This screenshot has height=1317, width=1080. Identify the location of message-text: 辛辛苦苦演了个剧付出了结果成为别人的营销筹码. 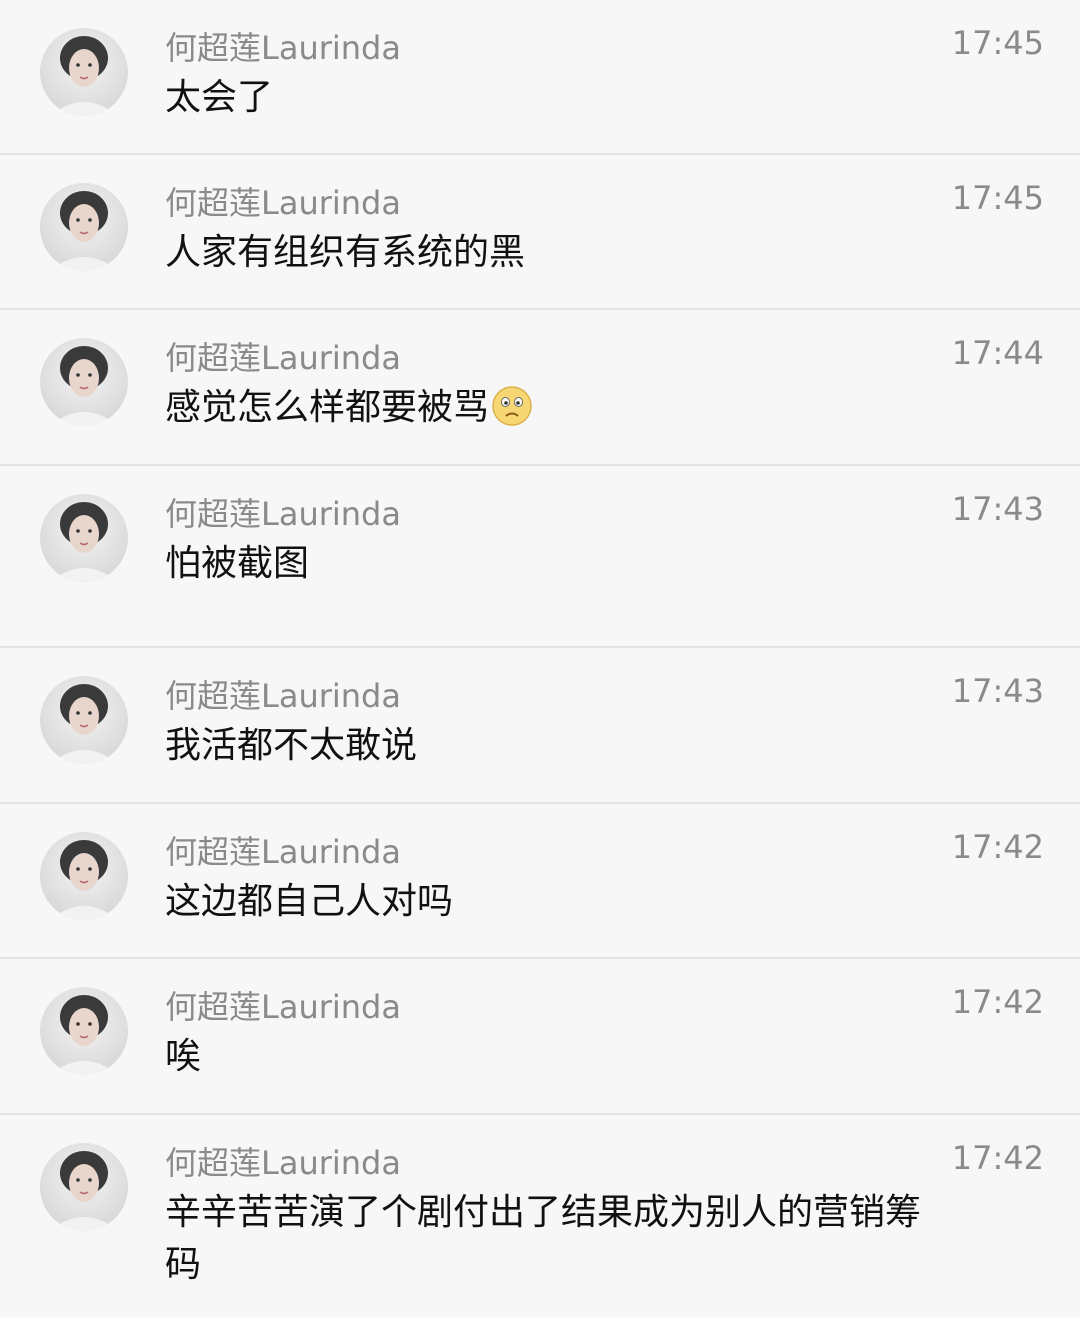
(543, 1238).